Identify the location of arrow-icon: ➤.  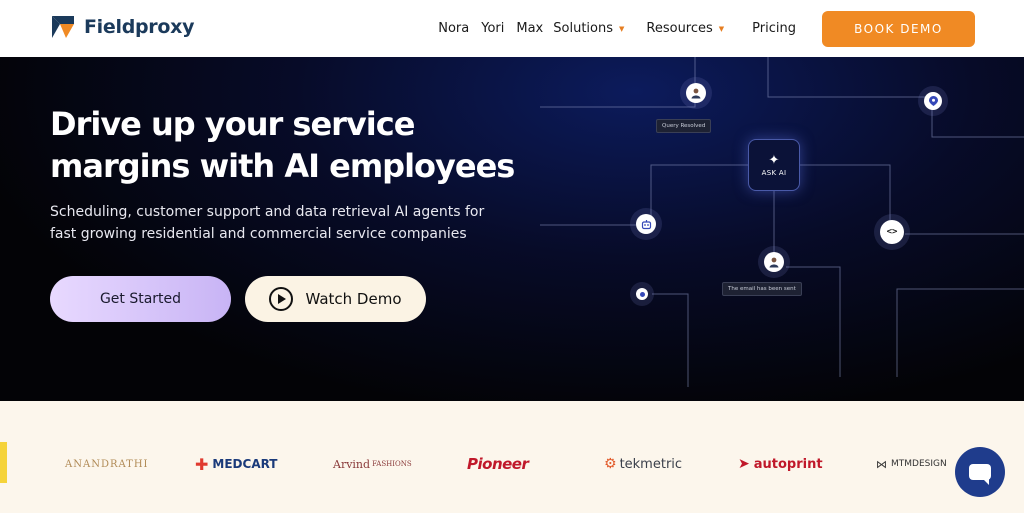
(744, 464).